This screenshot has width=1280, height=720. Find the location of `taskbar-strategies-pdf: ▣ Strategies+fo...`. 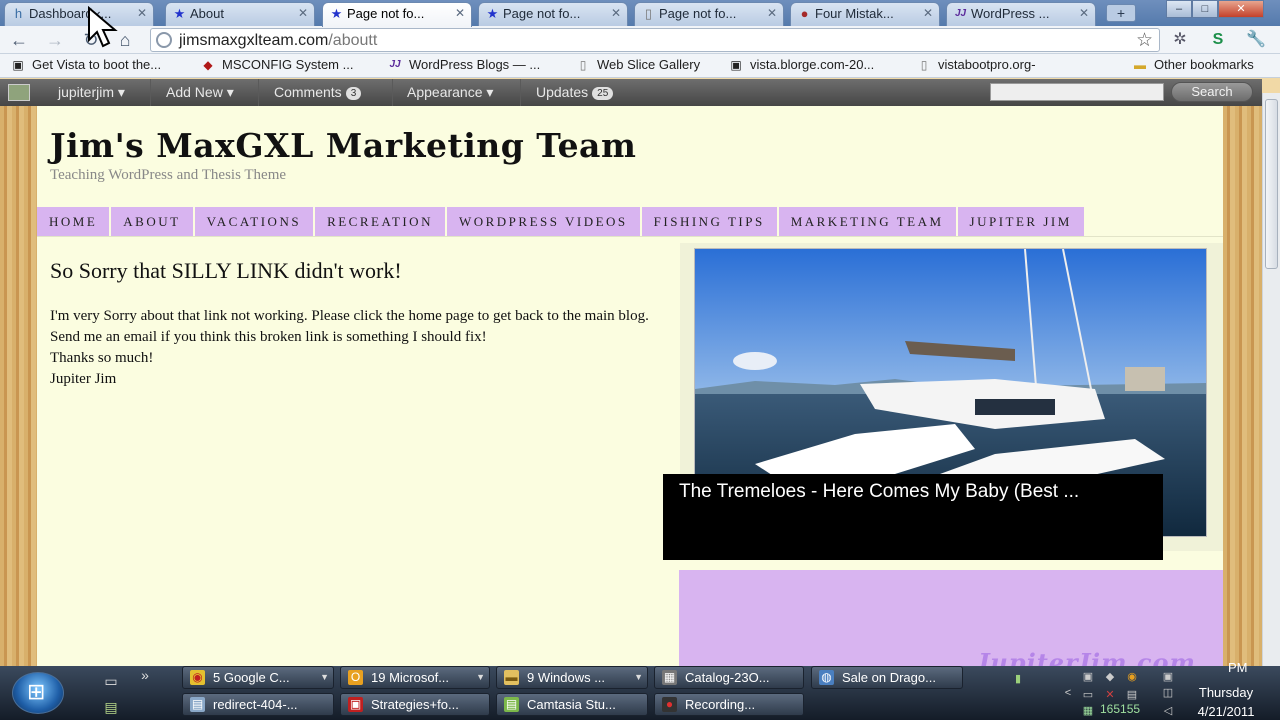

taskbar-strategies-pdf: ▣ Strategies+fo... is located at coordinates (415, 704).